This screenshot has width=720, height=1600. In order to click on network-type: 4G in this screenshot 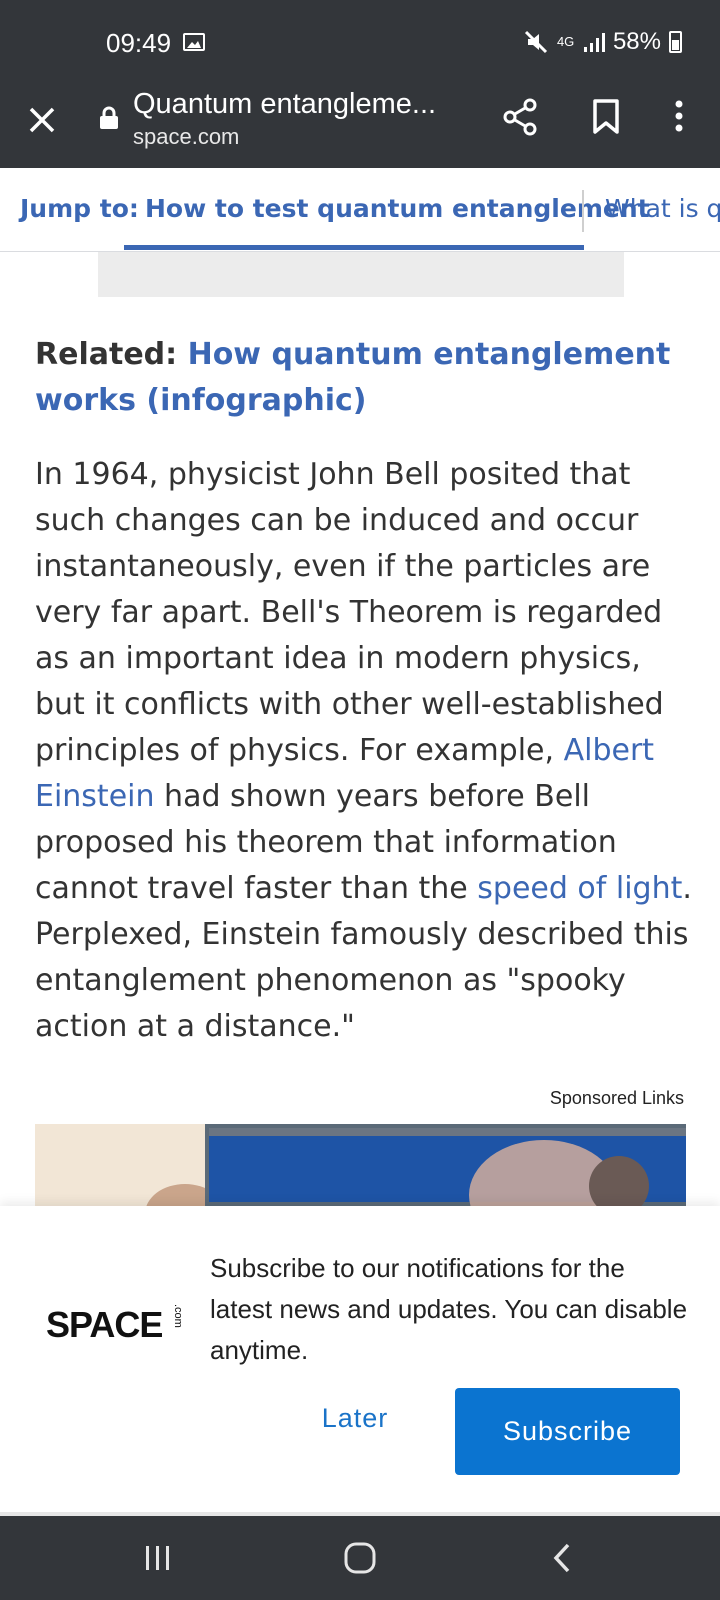, I will do `click(565, 41)`.